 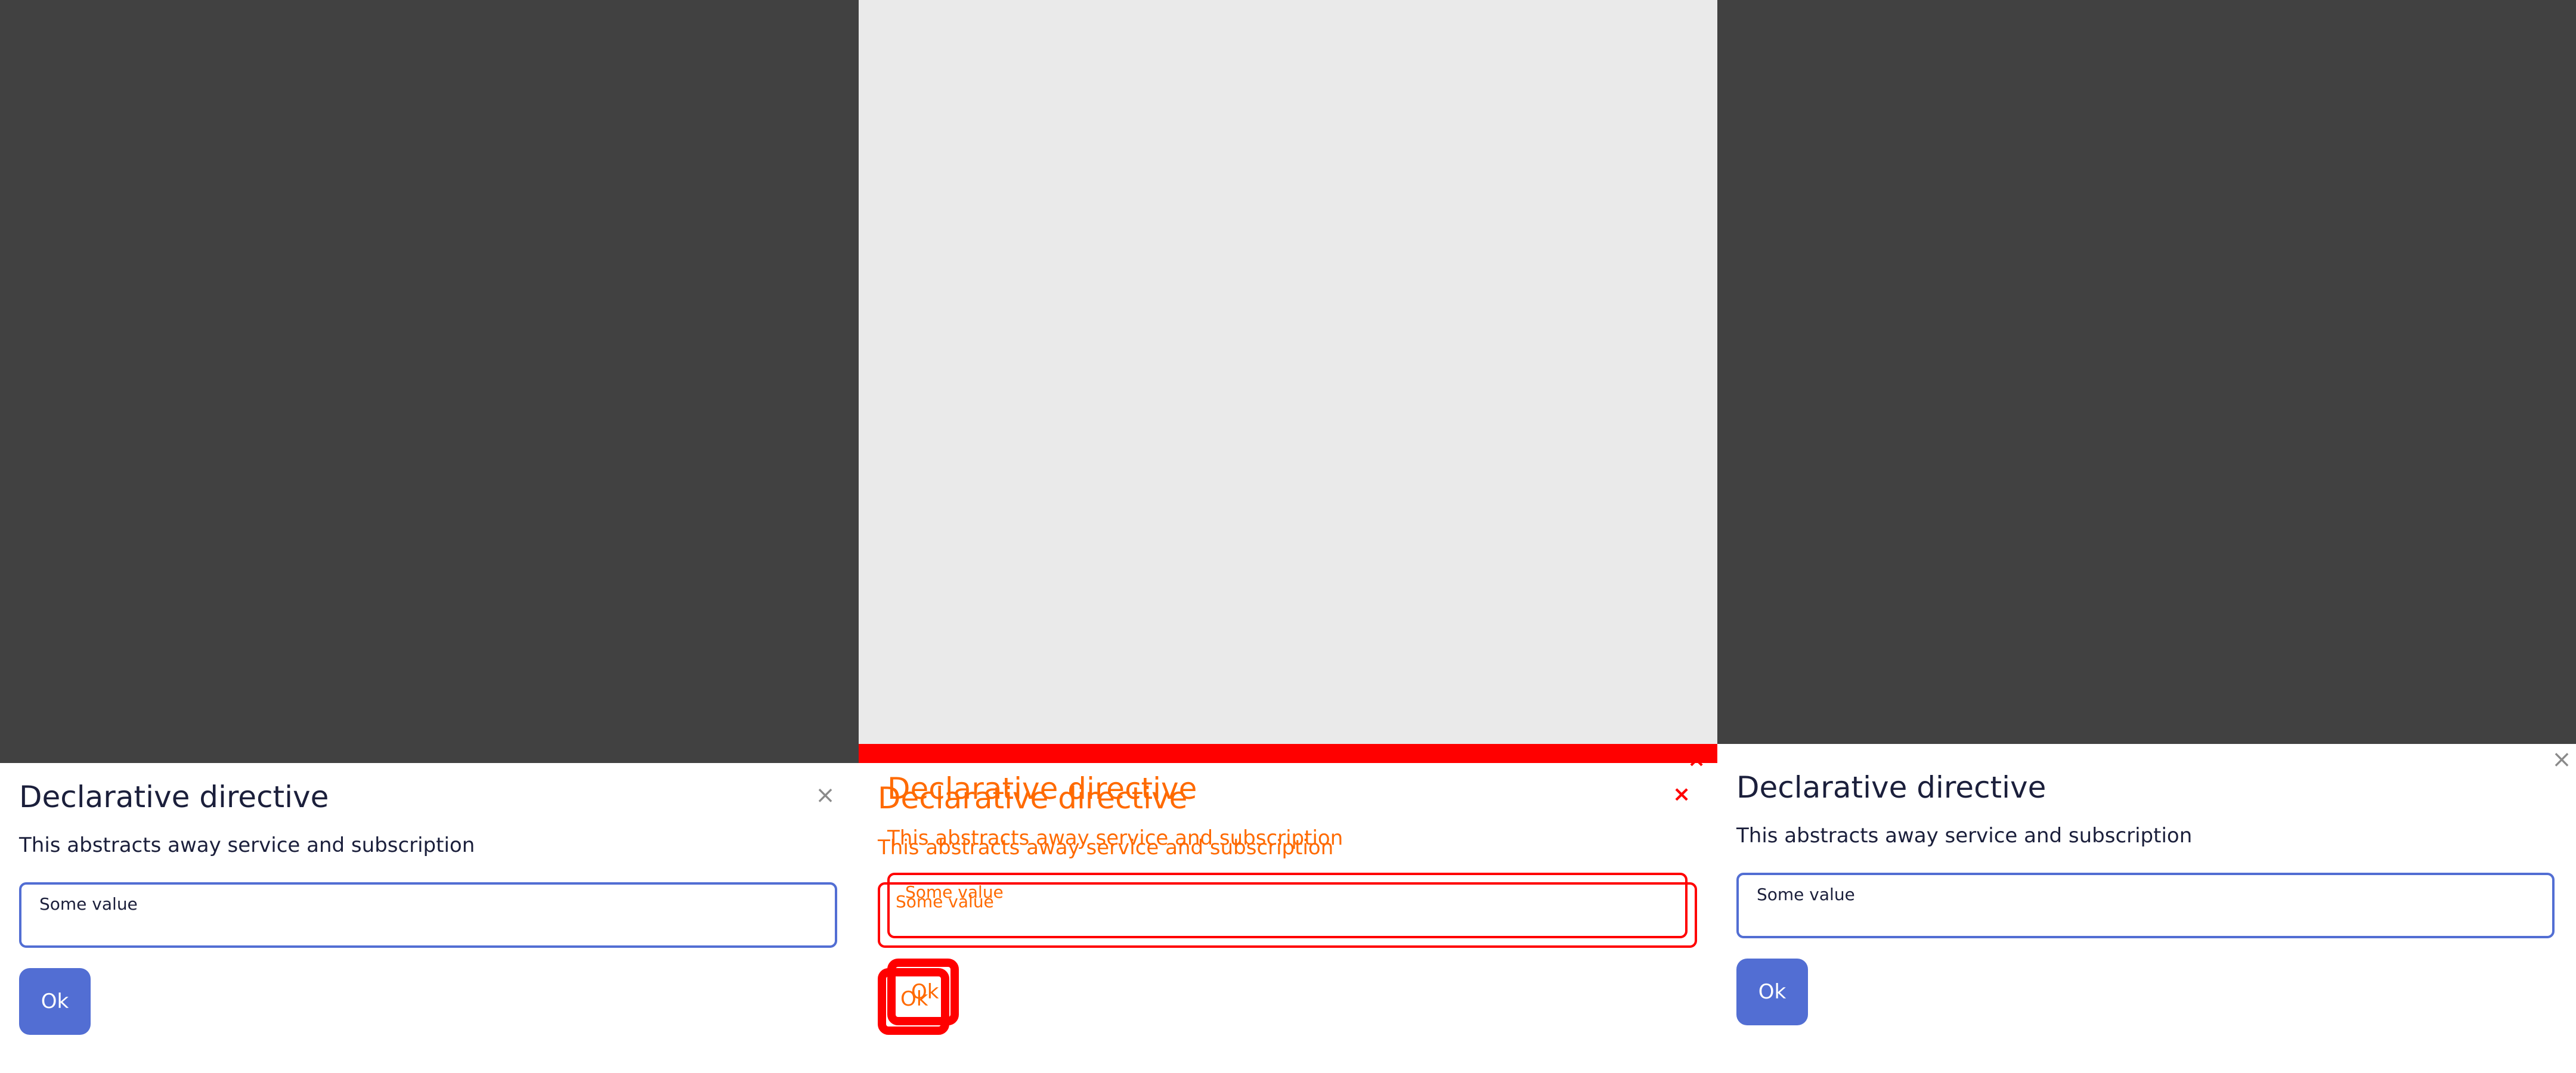 What do you see at coordinates (1033, 798) in the screenshot?
I see `dialog-title-current: Declarative directive` at bounding box center [1033, 798].